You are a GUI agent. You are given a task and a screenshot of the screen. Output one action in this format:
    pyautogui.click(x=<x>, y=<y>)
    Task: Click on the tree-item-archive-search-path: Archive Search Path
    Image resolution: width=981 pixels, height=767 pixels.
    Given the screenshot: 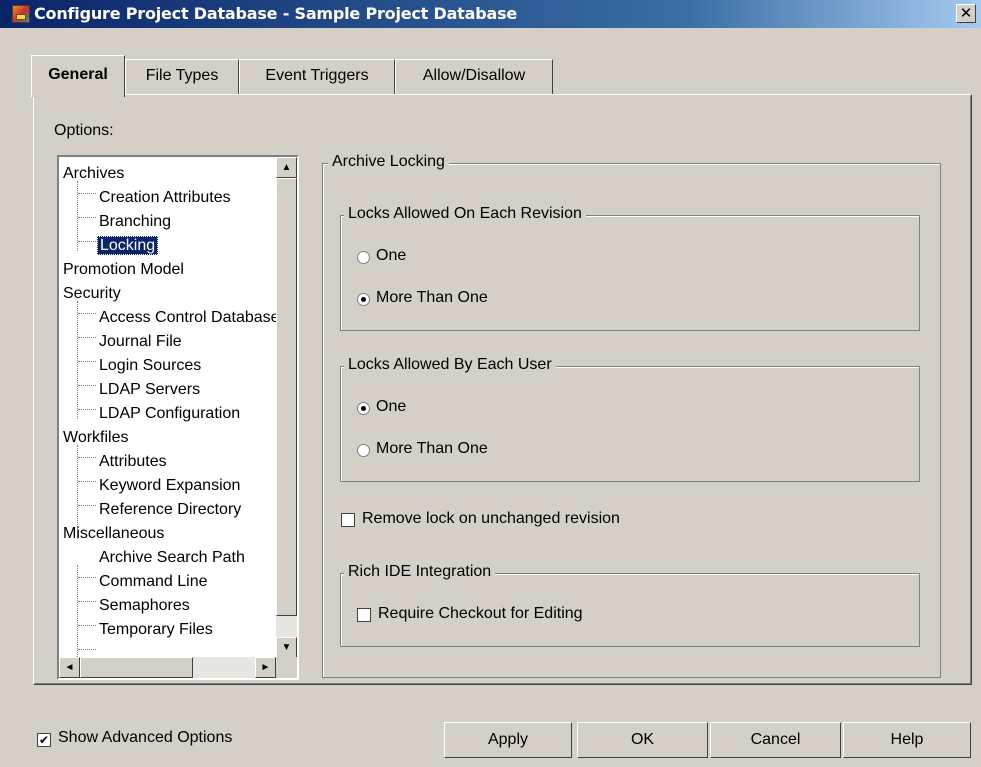 What is the action you would take?
    pyautogui.click(x=172, y=558)
    